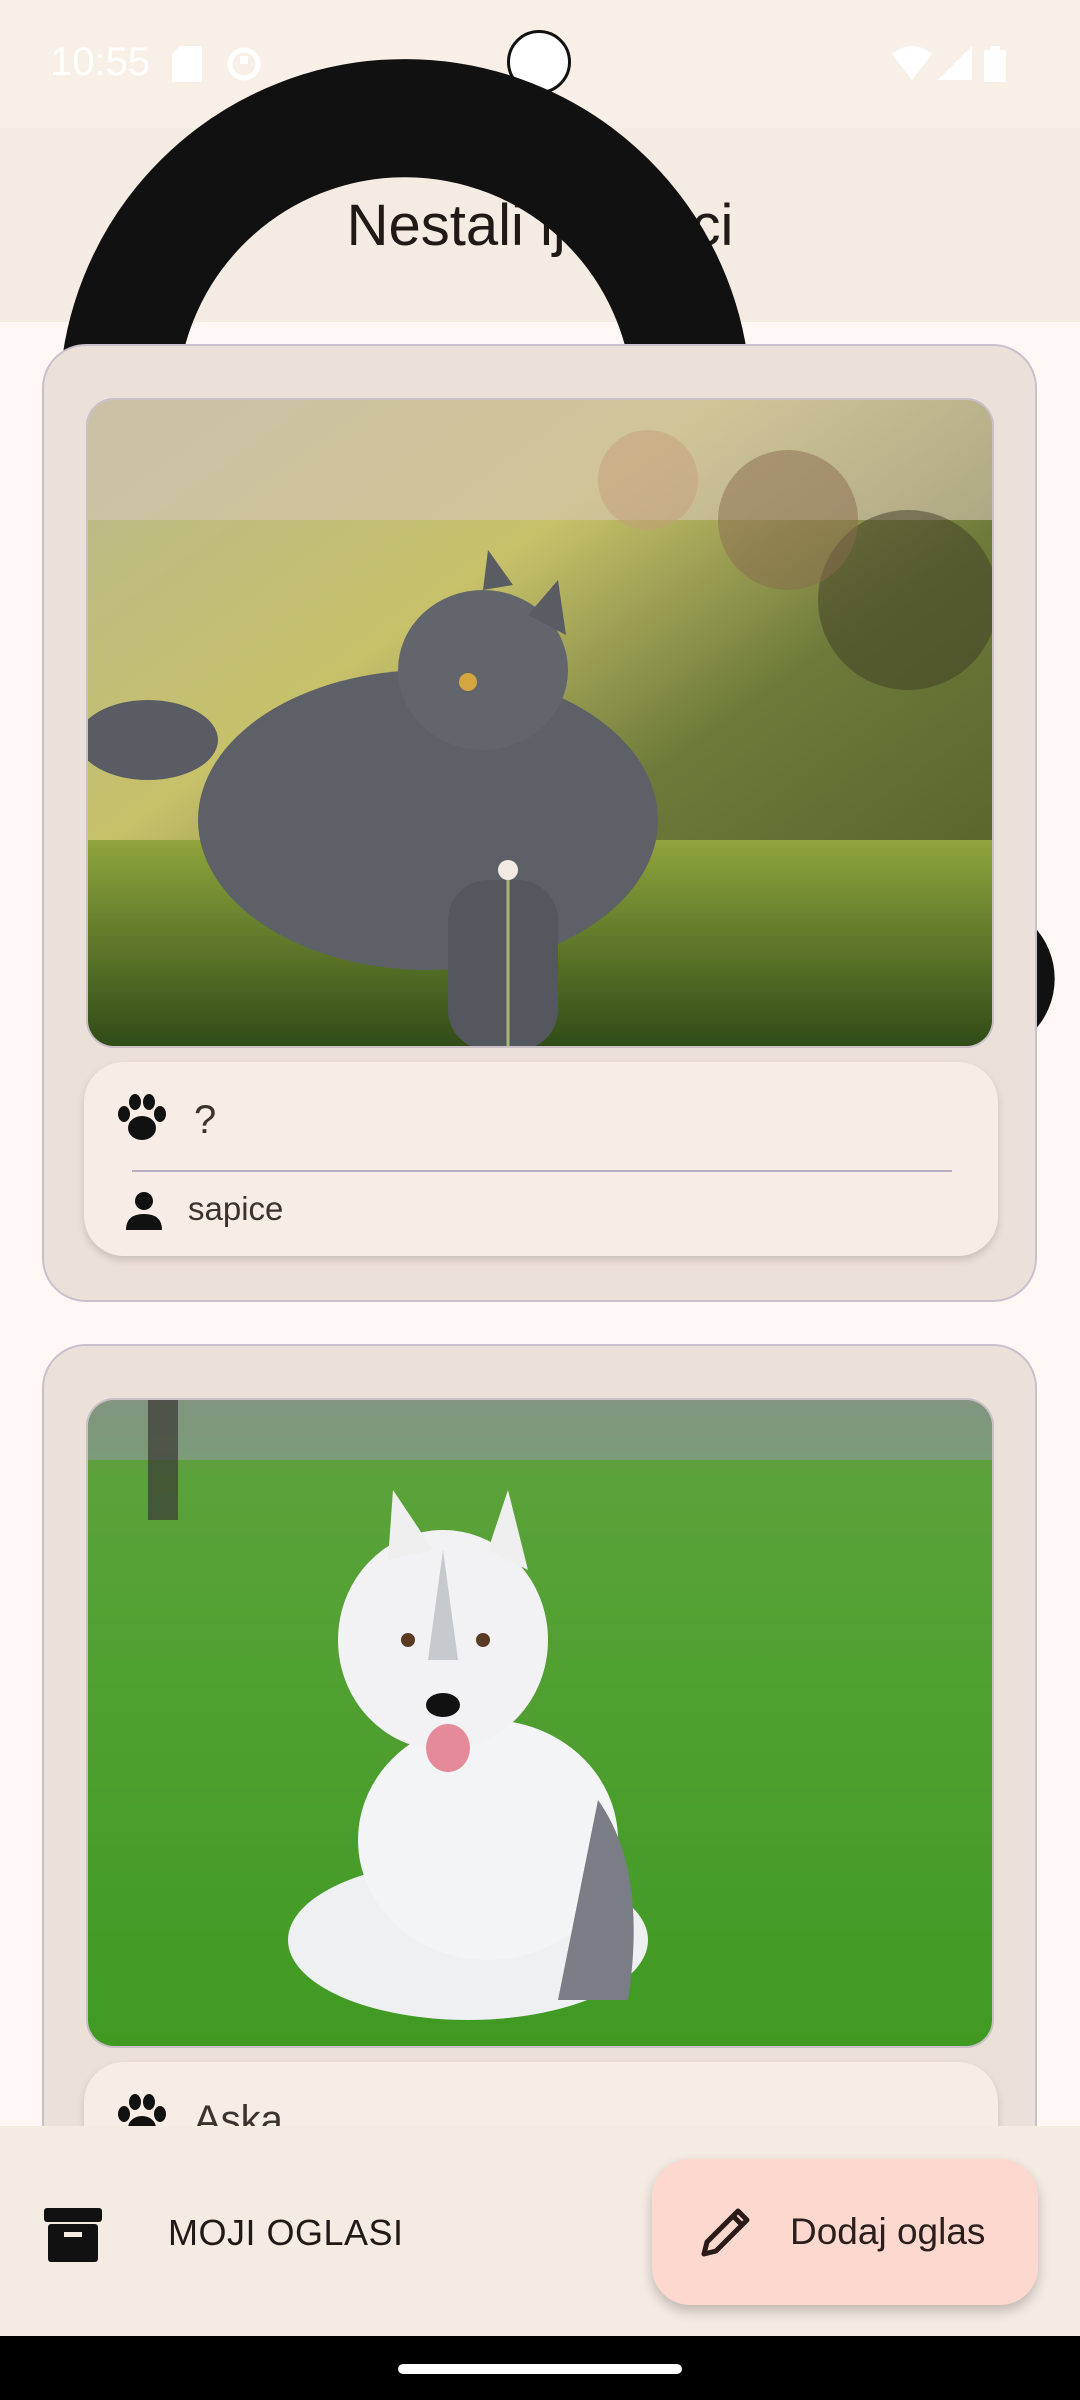  What do you see at coordinates (142, 1117) in the screenshot?
I see `paw-icon` at bounding box center [142, 1117].